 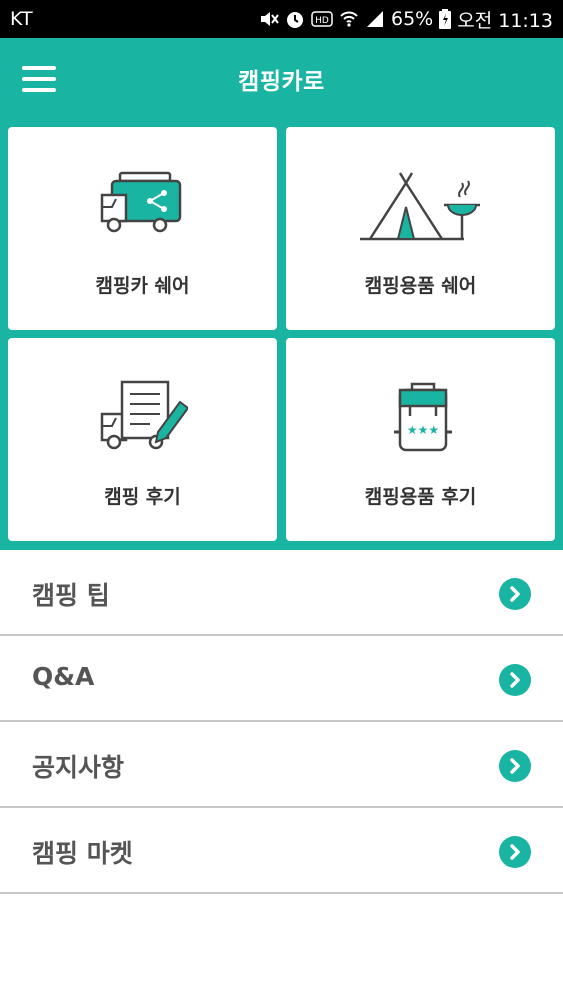 What do you see at coordinates (281, 765) in the screenshot?
I see `list-item-notices: 공지사항` at bounding box center [281, 765].